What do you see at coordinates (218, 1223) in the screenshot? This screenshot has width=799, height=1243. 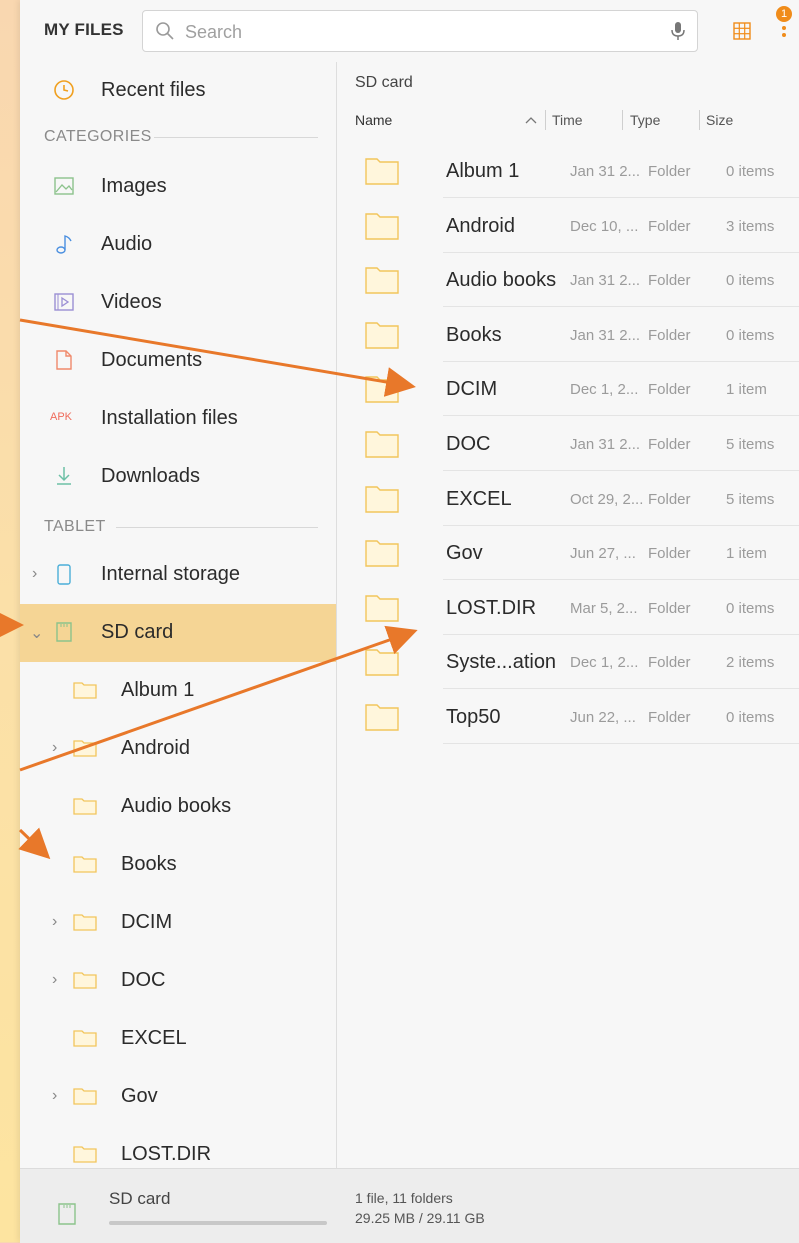 I see `storage-usage-bar` at bounding box center [218, 1223].